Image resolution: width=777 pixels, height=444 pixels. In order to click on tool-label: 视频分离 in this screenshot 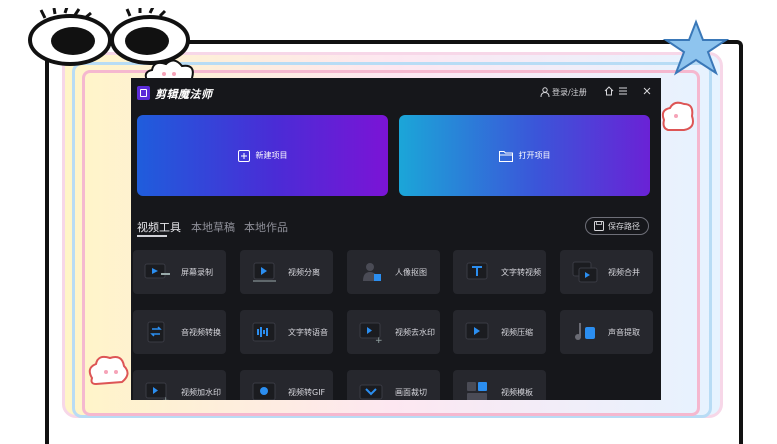, I will do `click(304, 272)`.